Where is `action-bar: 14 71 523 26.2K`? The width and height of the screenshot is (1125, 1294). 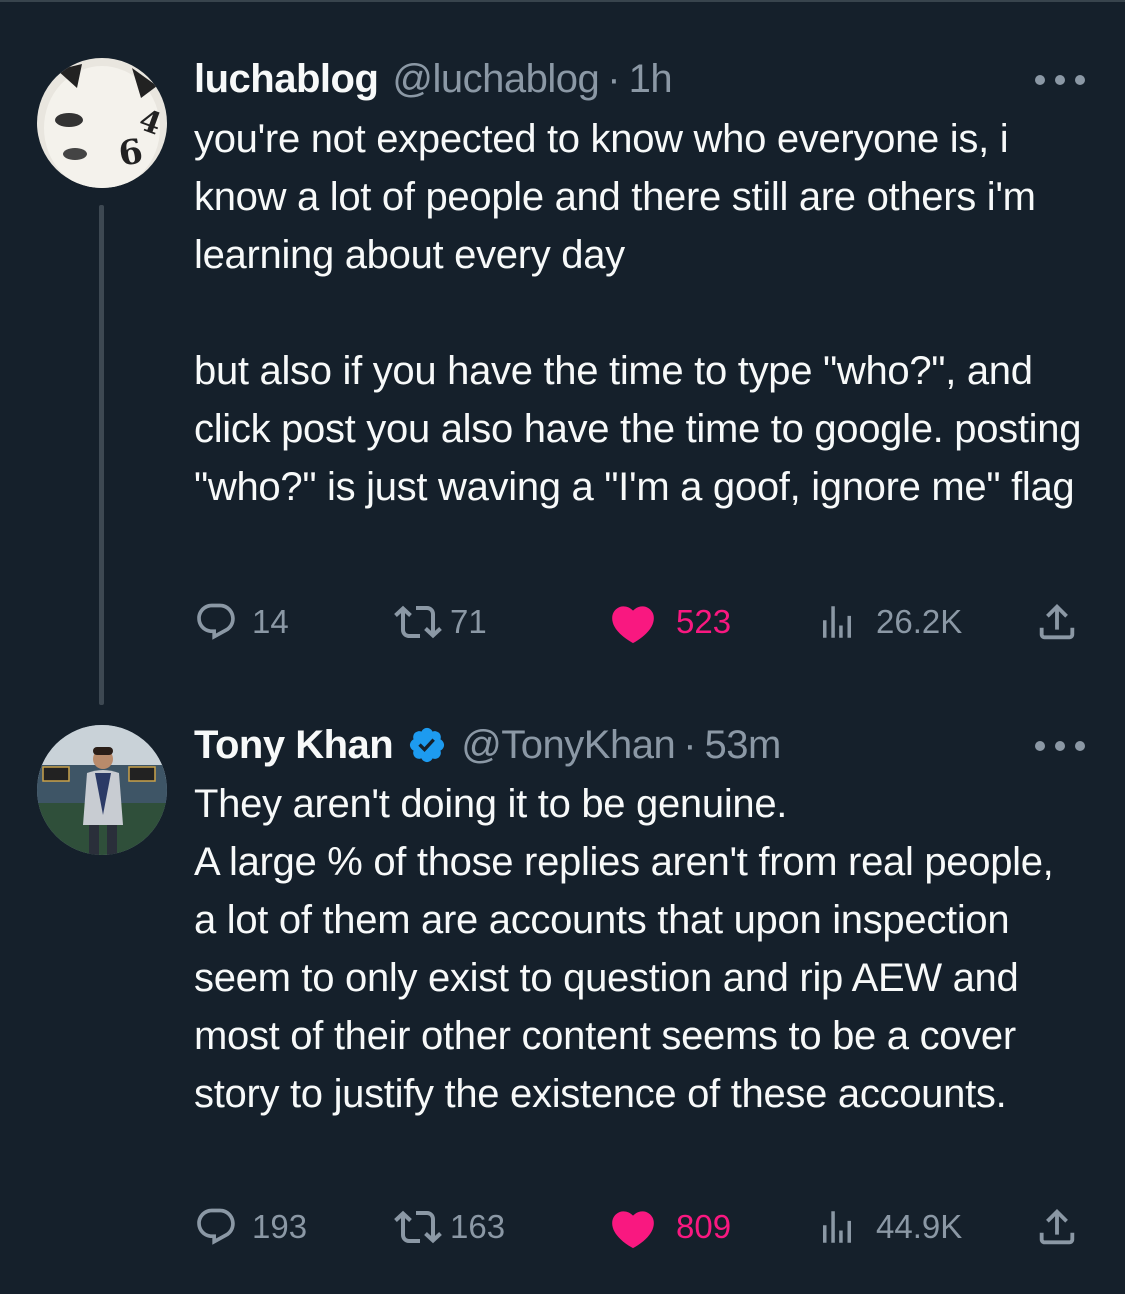
action-bar: 14 71 523 26.2K is located at coordinates (639, 622).